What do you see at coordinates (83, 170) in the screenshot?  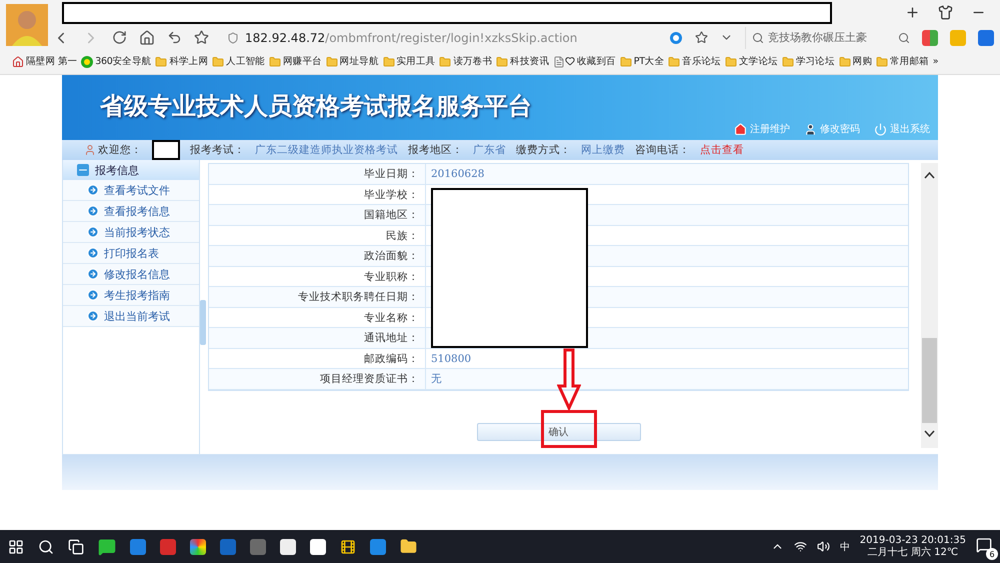 I see `collapse-icon` at bounding box center [83, 170].